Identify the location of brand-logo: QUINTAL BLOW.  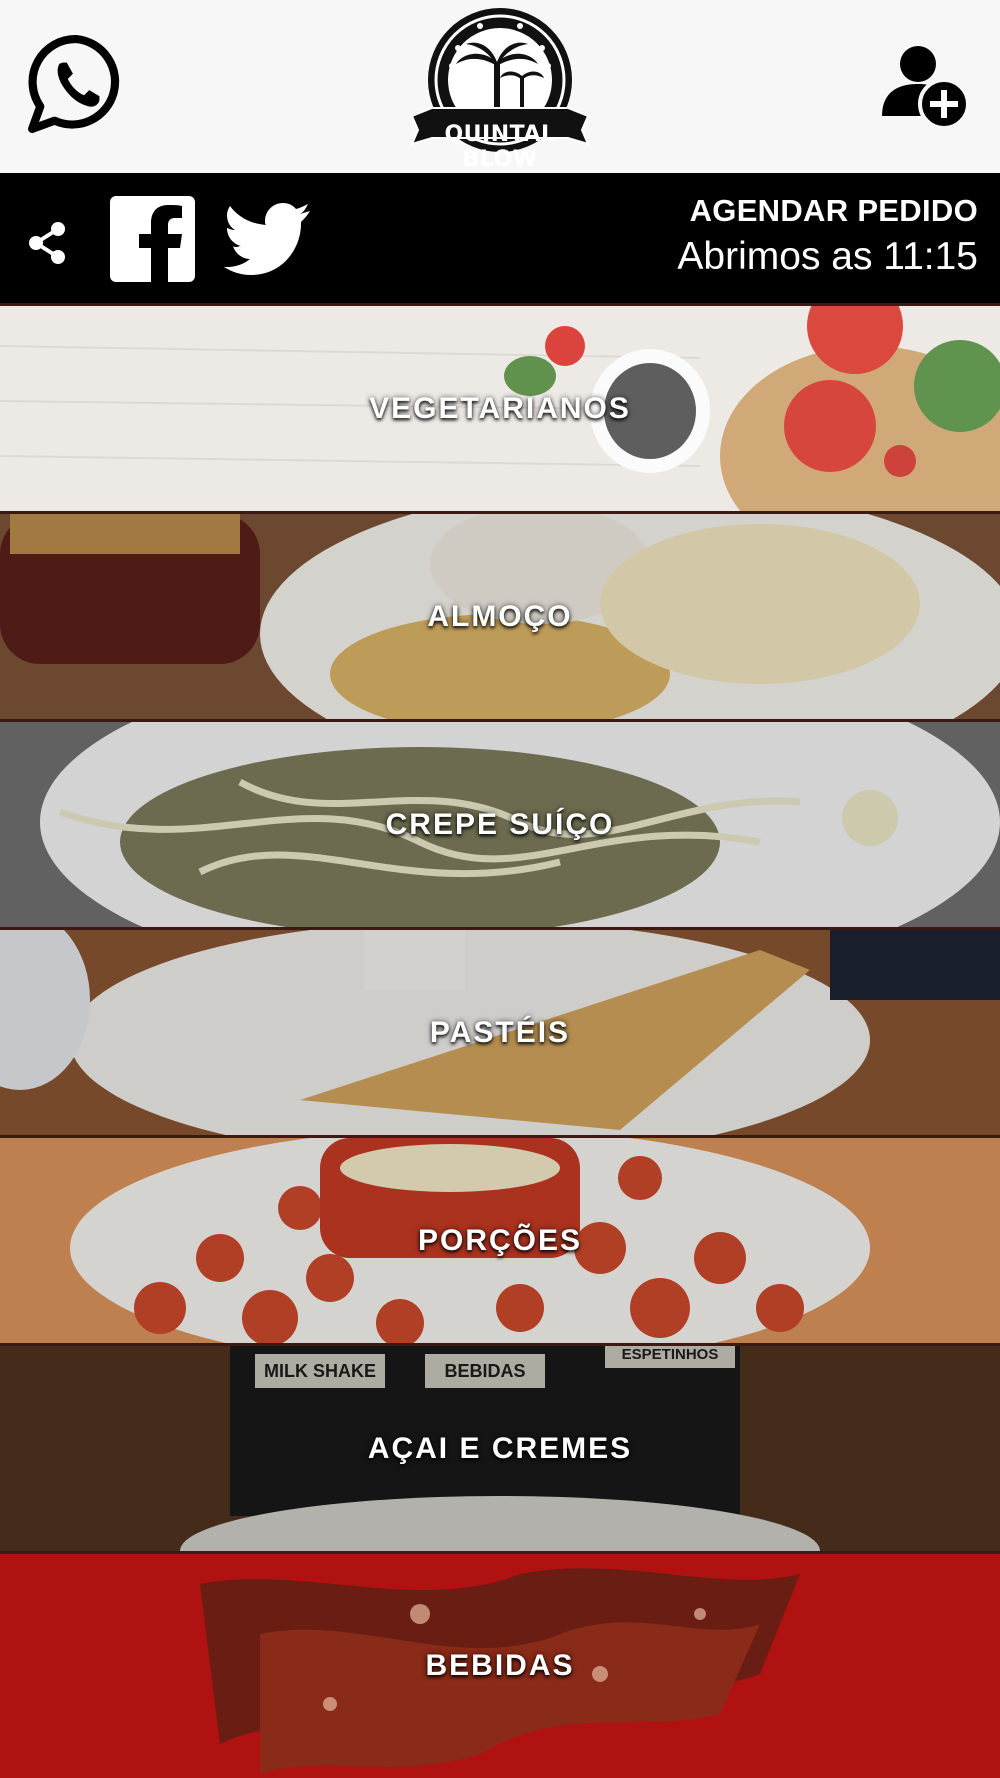
(500, 88).